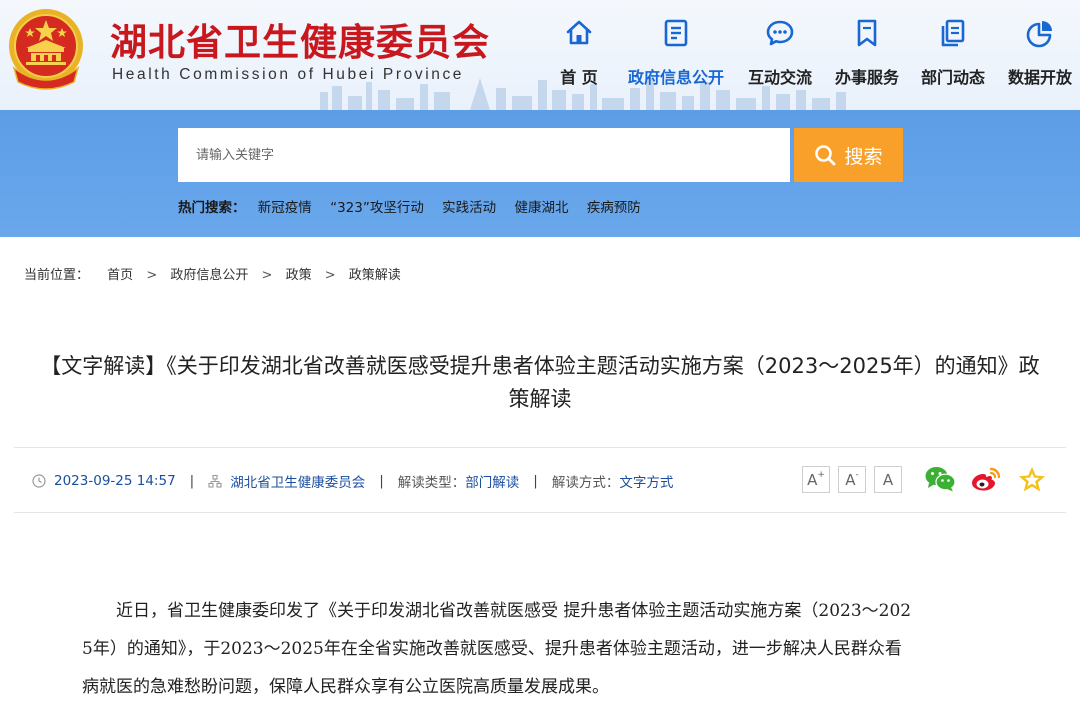 The image size is (1080, 705). Describe the element at coordinates (780, 33) in the screenshot. I see `chat-bubble-icon` at that location.